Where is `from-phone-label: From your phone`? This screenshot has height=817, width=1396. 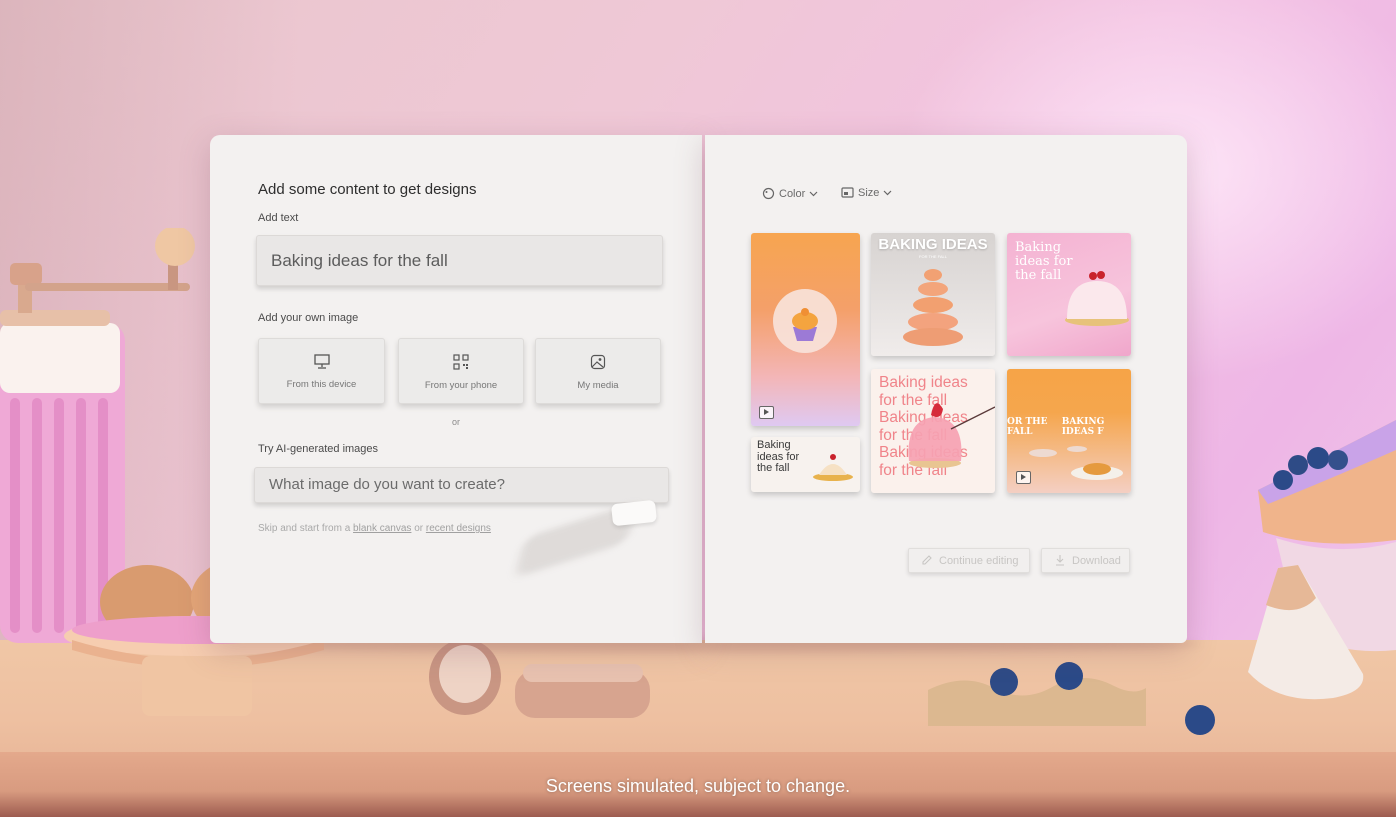 from-phone-label: From your phone is located at coordinates (461, 385).